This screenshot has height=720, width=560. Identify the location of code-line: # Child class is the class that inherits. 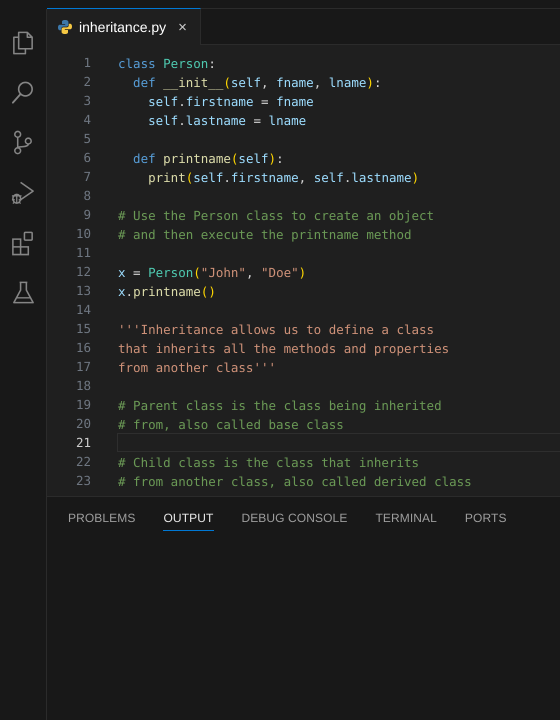
(269, 462).